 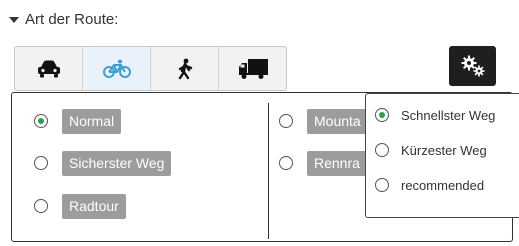 I want to click on route-option-label: Normal, so click(x=92, y=121).